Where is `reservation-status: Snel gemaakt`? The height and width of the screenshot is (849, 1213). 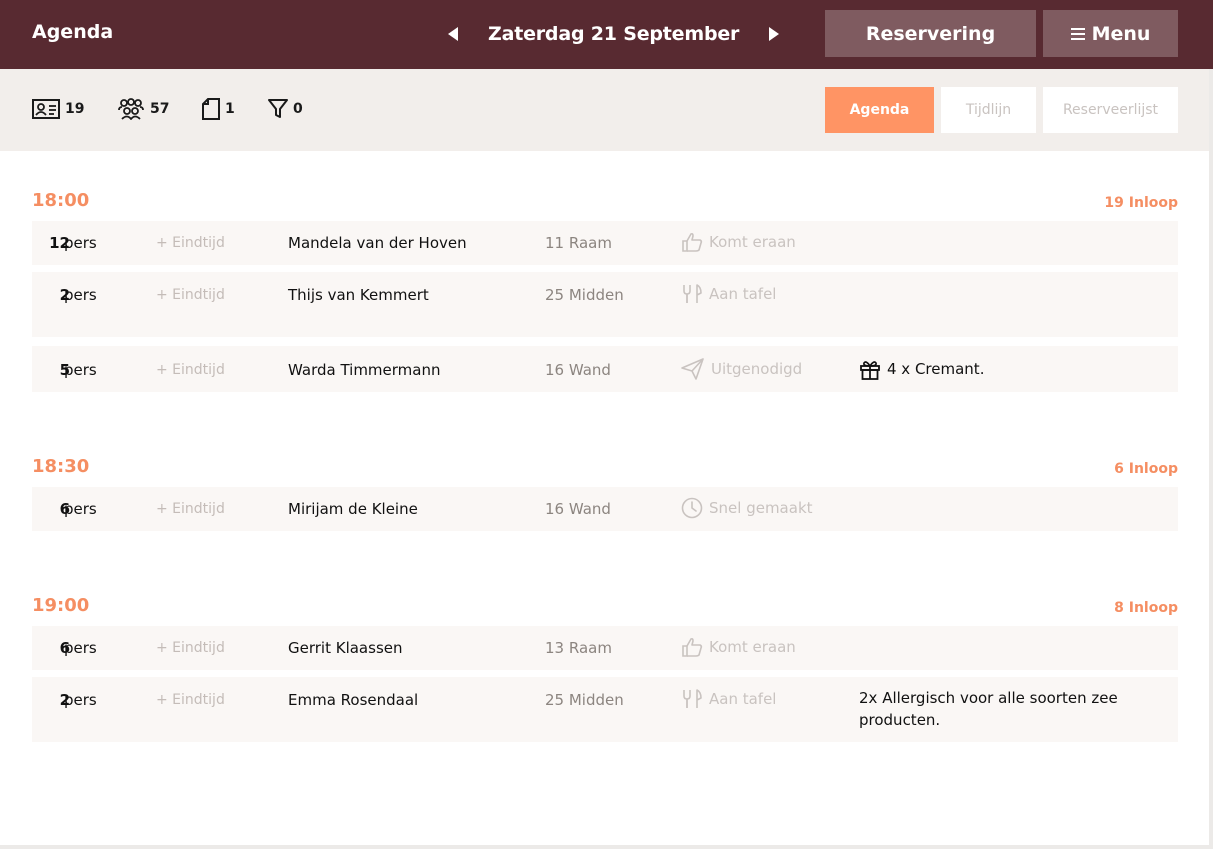 reservation-status: Snel gemaakt is located at coordinates (747, 508).